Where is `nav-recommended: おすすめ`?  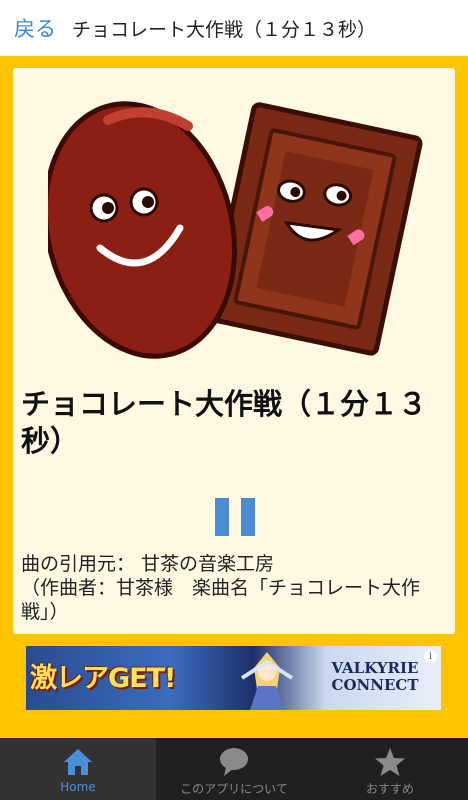
nav-recommended: おすすめ is located at coordinates (390, 769).